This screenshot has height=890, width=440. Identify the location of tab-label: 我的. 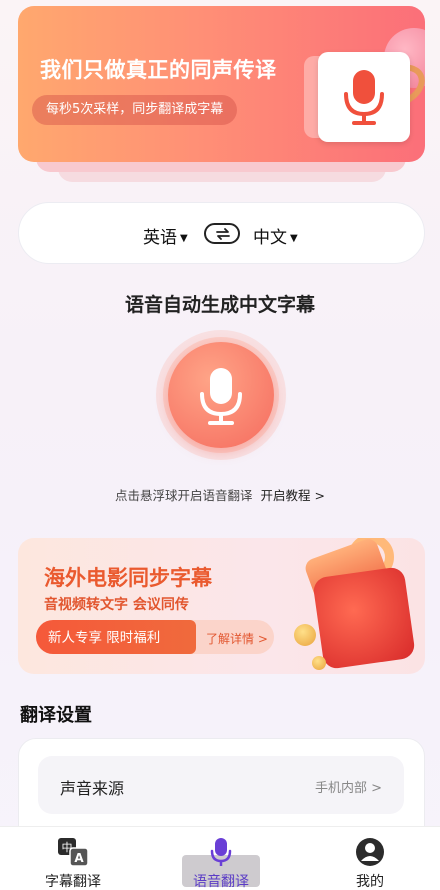
(370, 882).